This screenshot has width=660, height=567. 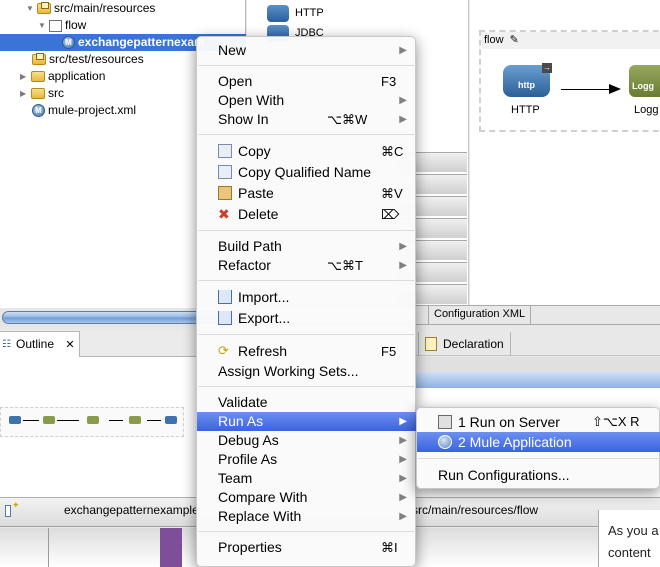 I want to click on outline-icon: ☷, so click(x=6, y=344).